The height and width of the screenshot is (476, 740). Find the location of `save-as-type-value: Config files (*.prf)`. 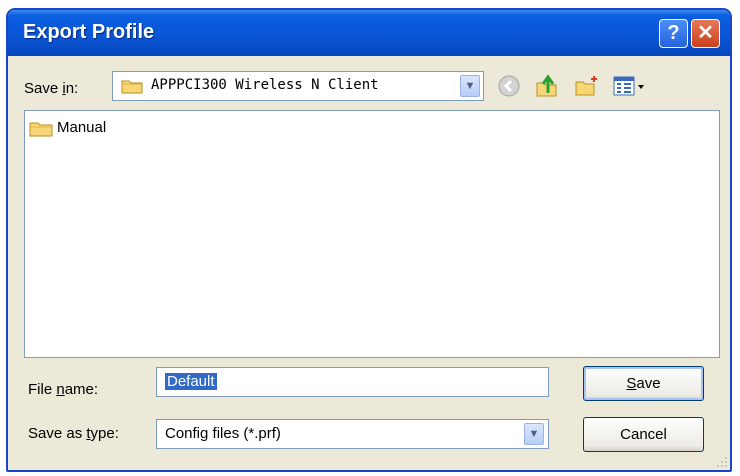

save-as-type-value: Config files (*.prf) is located at coordinates (223, 433).